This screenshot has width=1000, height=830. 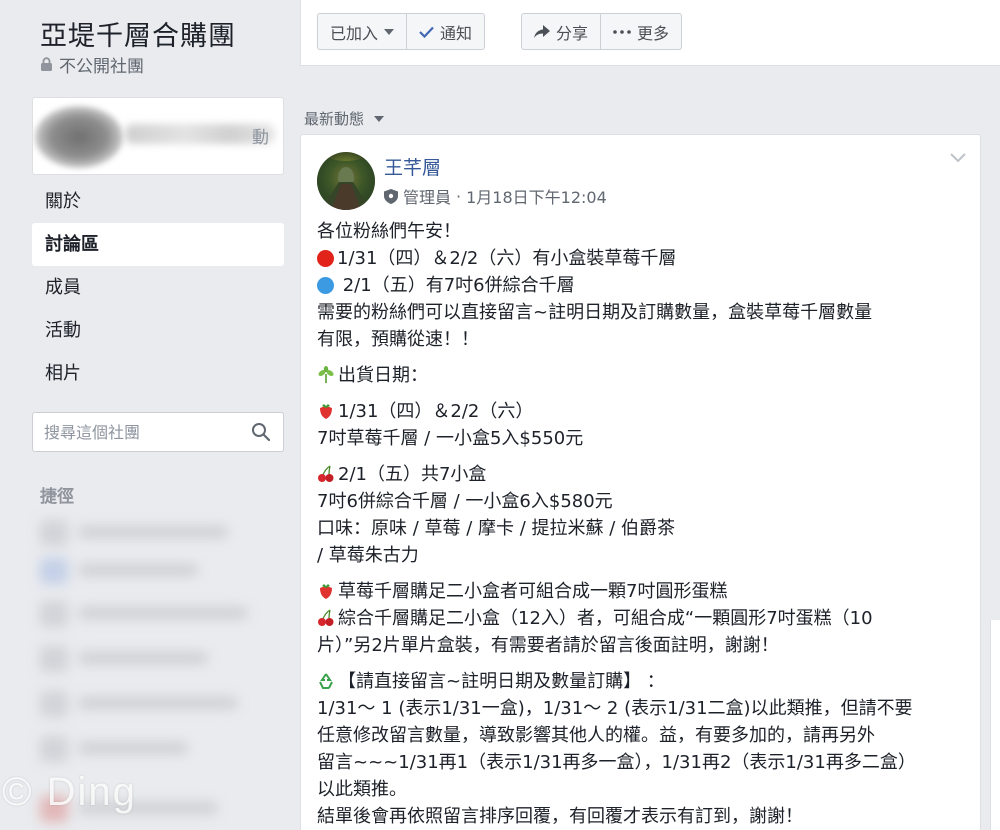 What do you see at coordinates (958, 158) in the screenshot?
I see `chevron-down-icon` at bounding box center [958, 158].